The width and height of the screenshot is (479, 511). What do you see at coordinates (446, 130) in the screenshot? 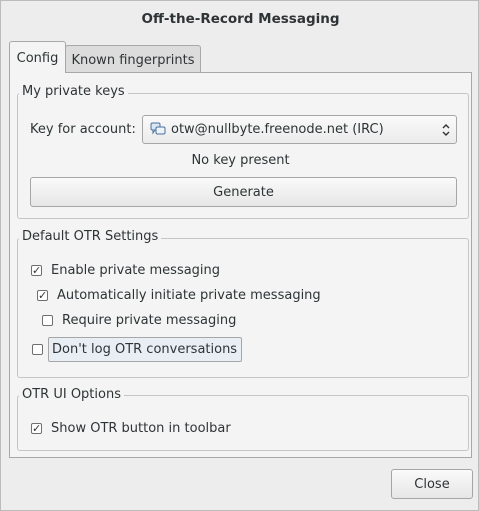
I see `updown-arrows-icon` at bounding box center [446, 130].